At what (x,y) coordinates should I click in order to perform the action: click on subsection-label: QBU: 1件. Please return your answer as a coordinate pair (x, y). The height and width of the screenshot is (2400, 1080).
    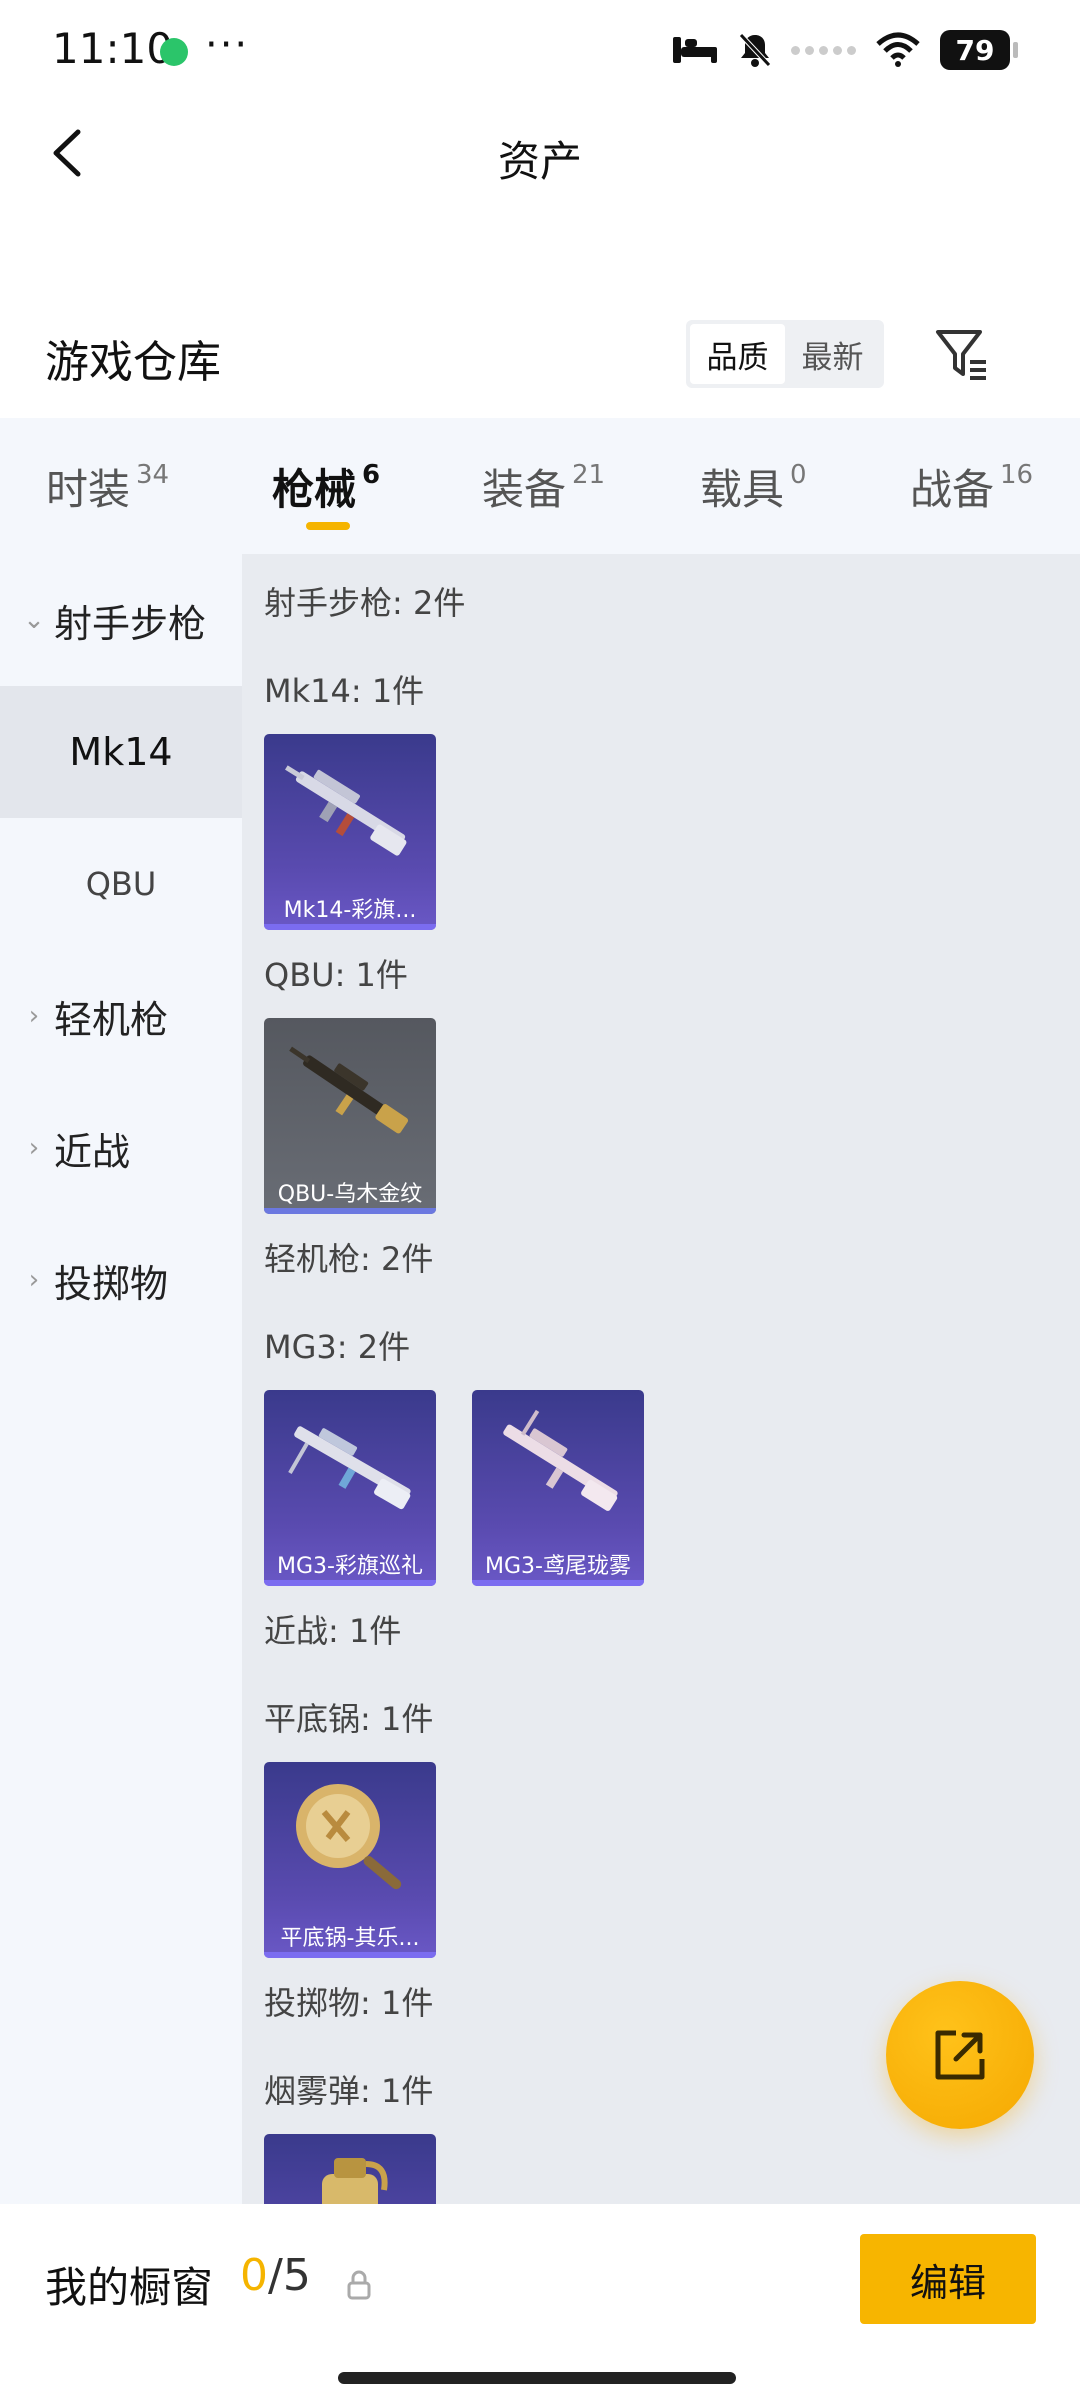
    Looking at the image, I should click on (336, 975).